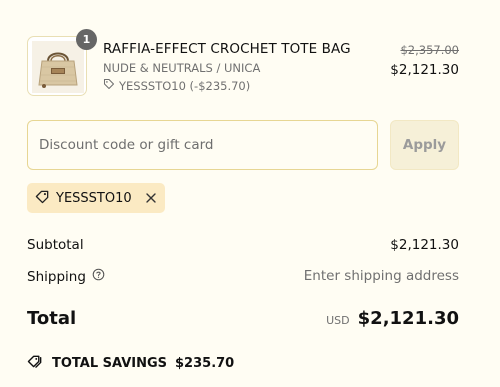 Image resolution: width=500 pixels, height=387 pixels. Describe the element at coordinates (185, 85) in the screenshot. I see `product-discount-label: YESSSTO10 (-$235.70)` at that location.